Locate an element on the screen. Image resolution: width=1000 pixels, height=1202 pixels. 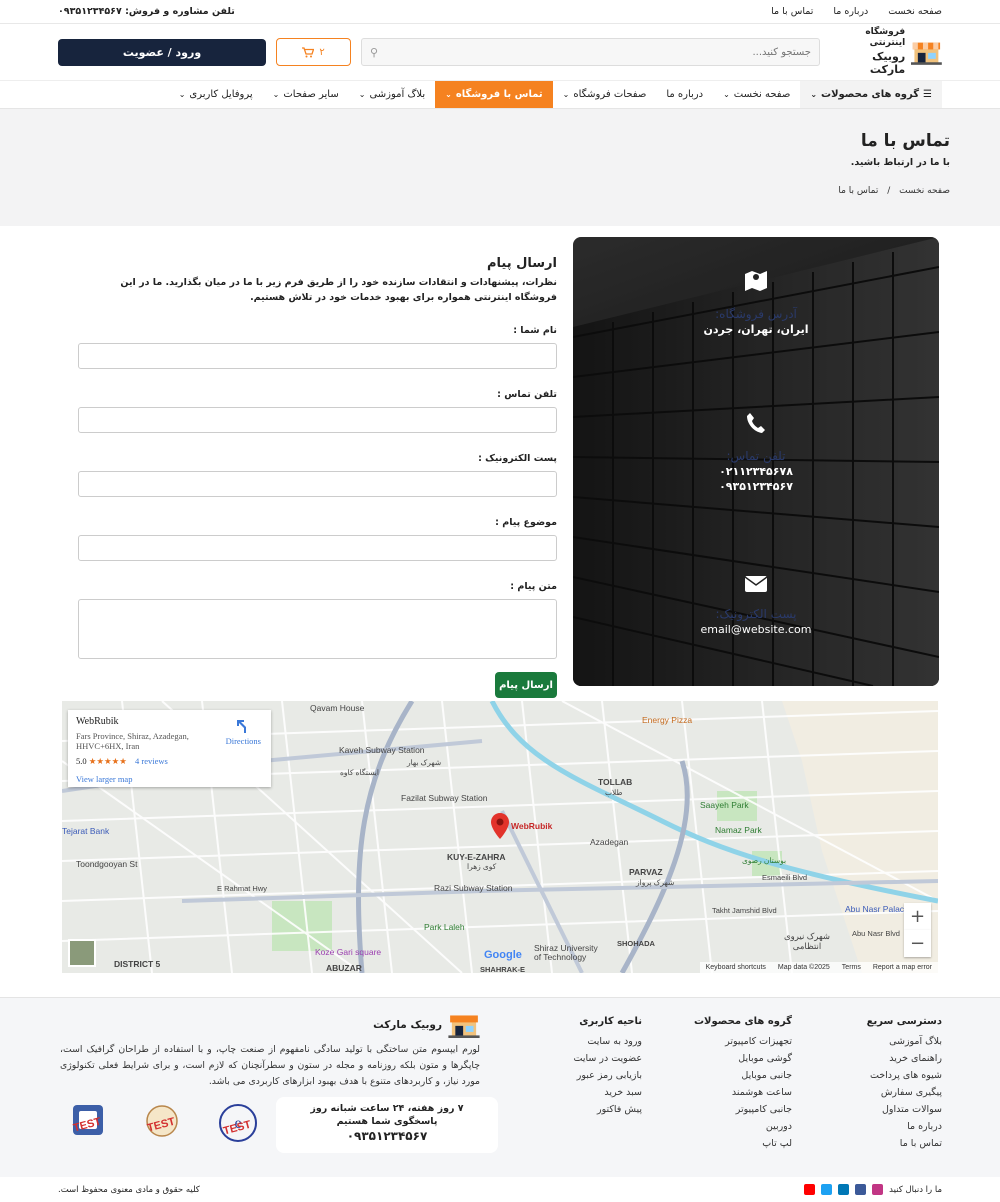
logo-line2: روبیک مارکت is located at coordinates (887, 63).